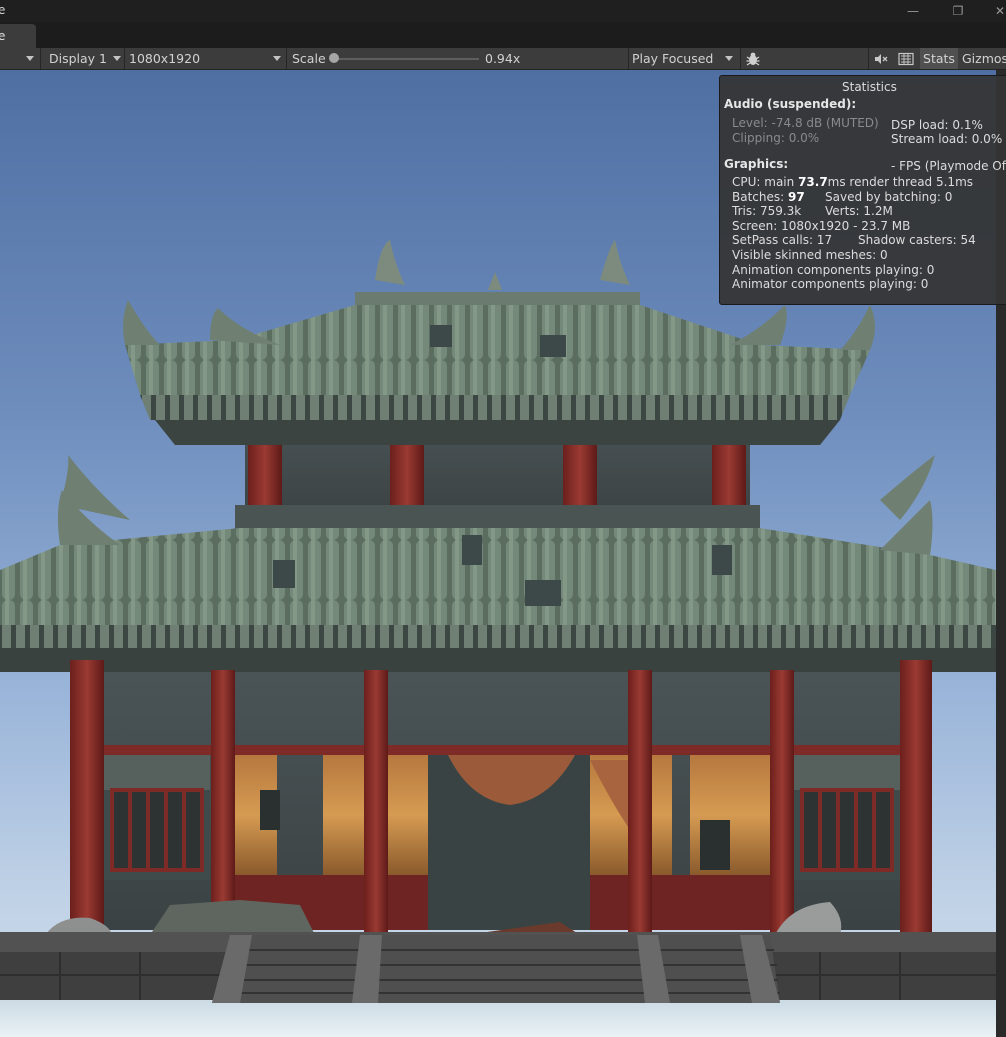 The image size is (1006, 1037). What do you see at coordinates (889, 197) in the screenshot?
I see `saved-by-batching: Saved by batching: 0` at bounding box center [889, 197].